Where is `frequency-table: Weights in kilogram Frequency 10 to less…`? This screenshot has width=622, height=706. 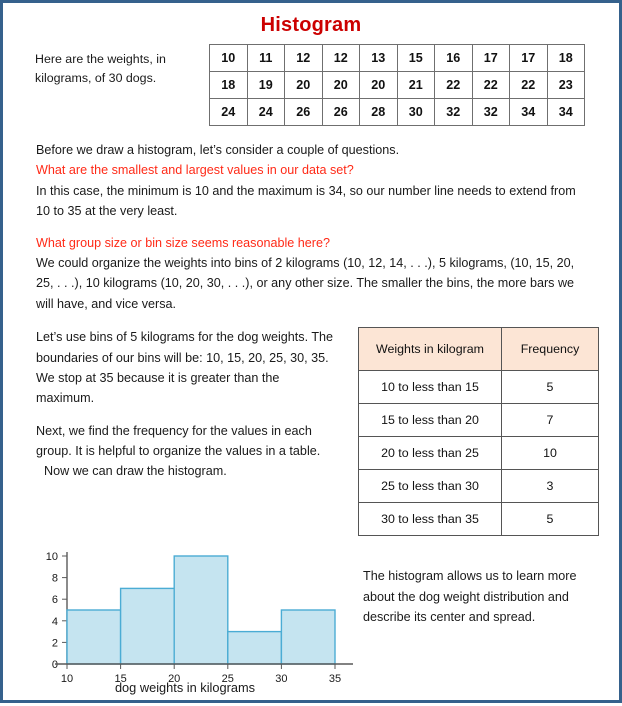
frequency-table: Weights in kilogram Frequency 10 to less… is located at coordinates (478, 432).